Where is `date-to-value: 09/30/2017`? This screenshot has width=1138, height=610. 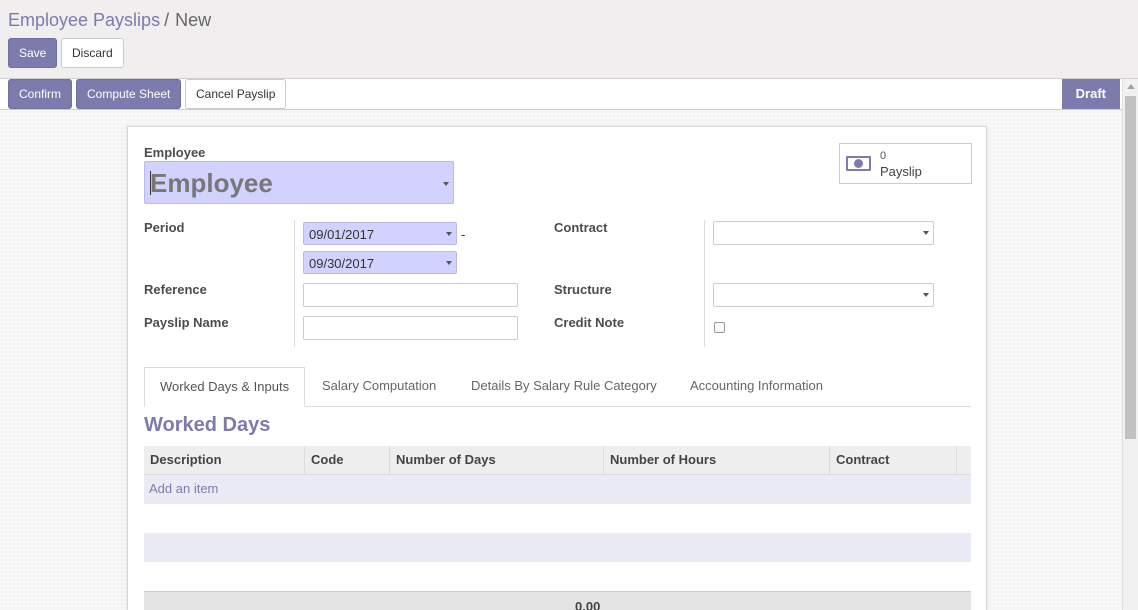
date-to-value: 09/30/2017 is located at coordinates (342, 263).